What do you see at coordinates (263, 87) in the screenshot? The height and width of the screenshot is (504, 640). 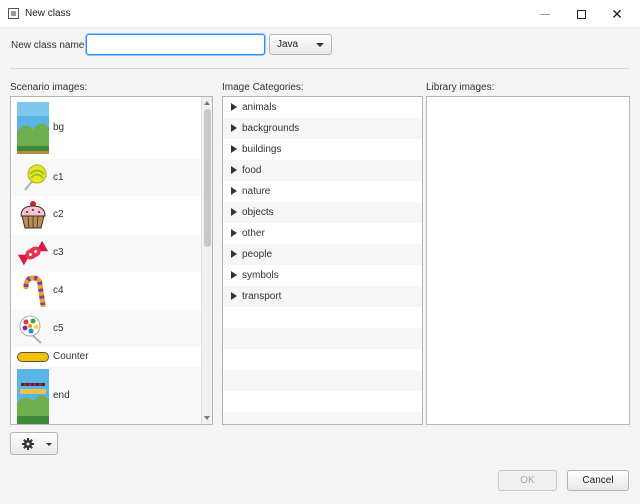 I see `image-categories-label: Image Categories:` at bounding box center [263, 87].